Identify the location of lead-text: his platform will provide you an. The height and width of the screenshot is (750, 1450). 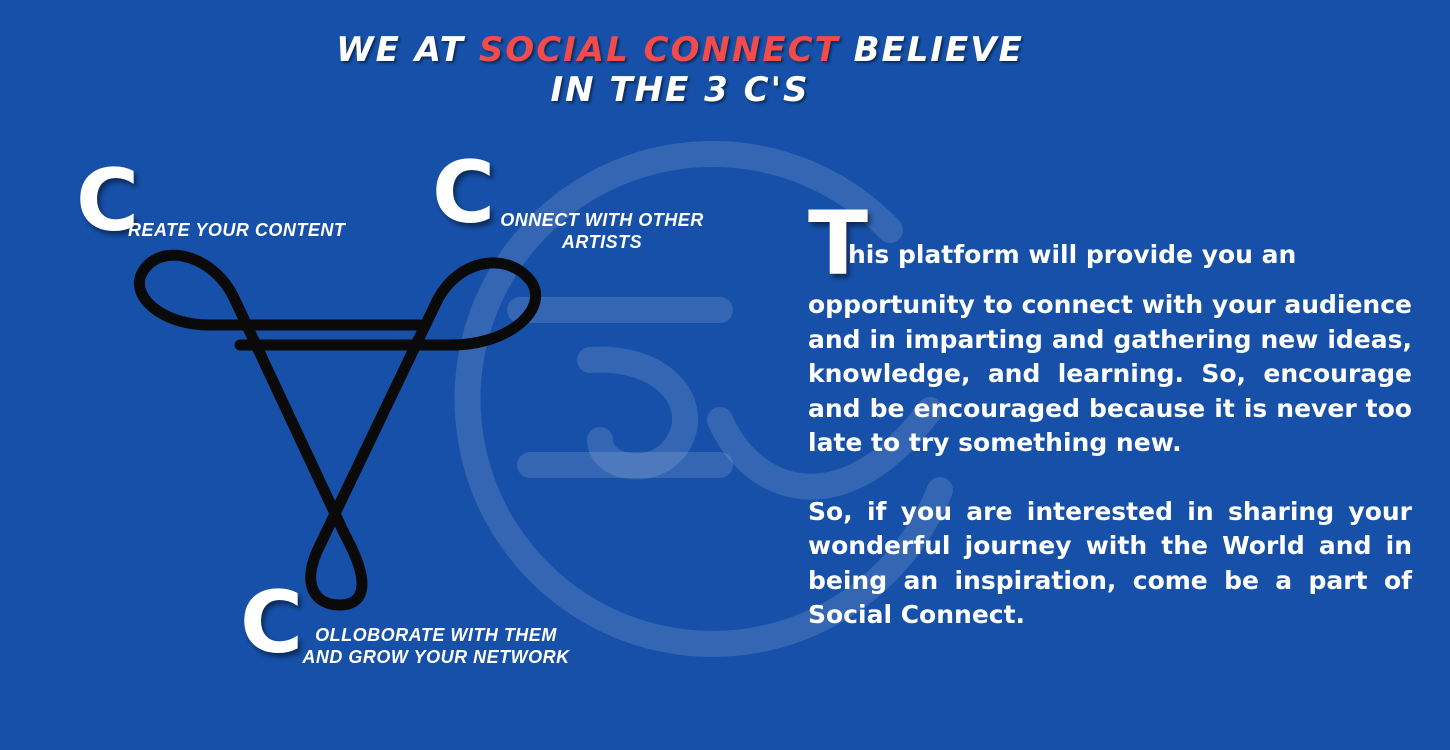
(1072, 254).